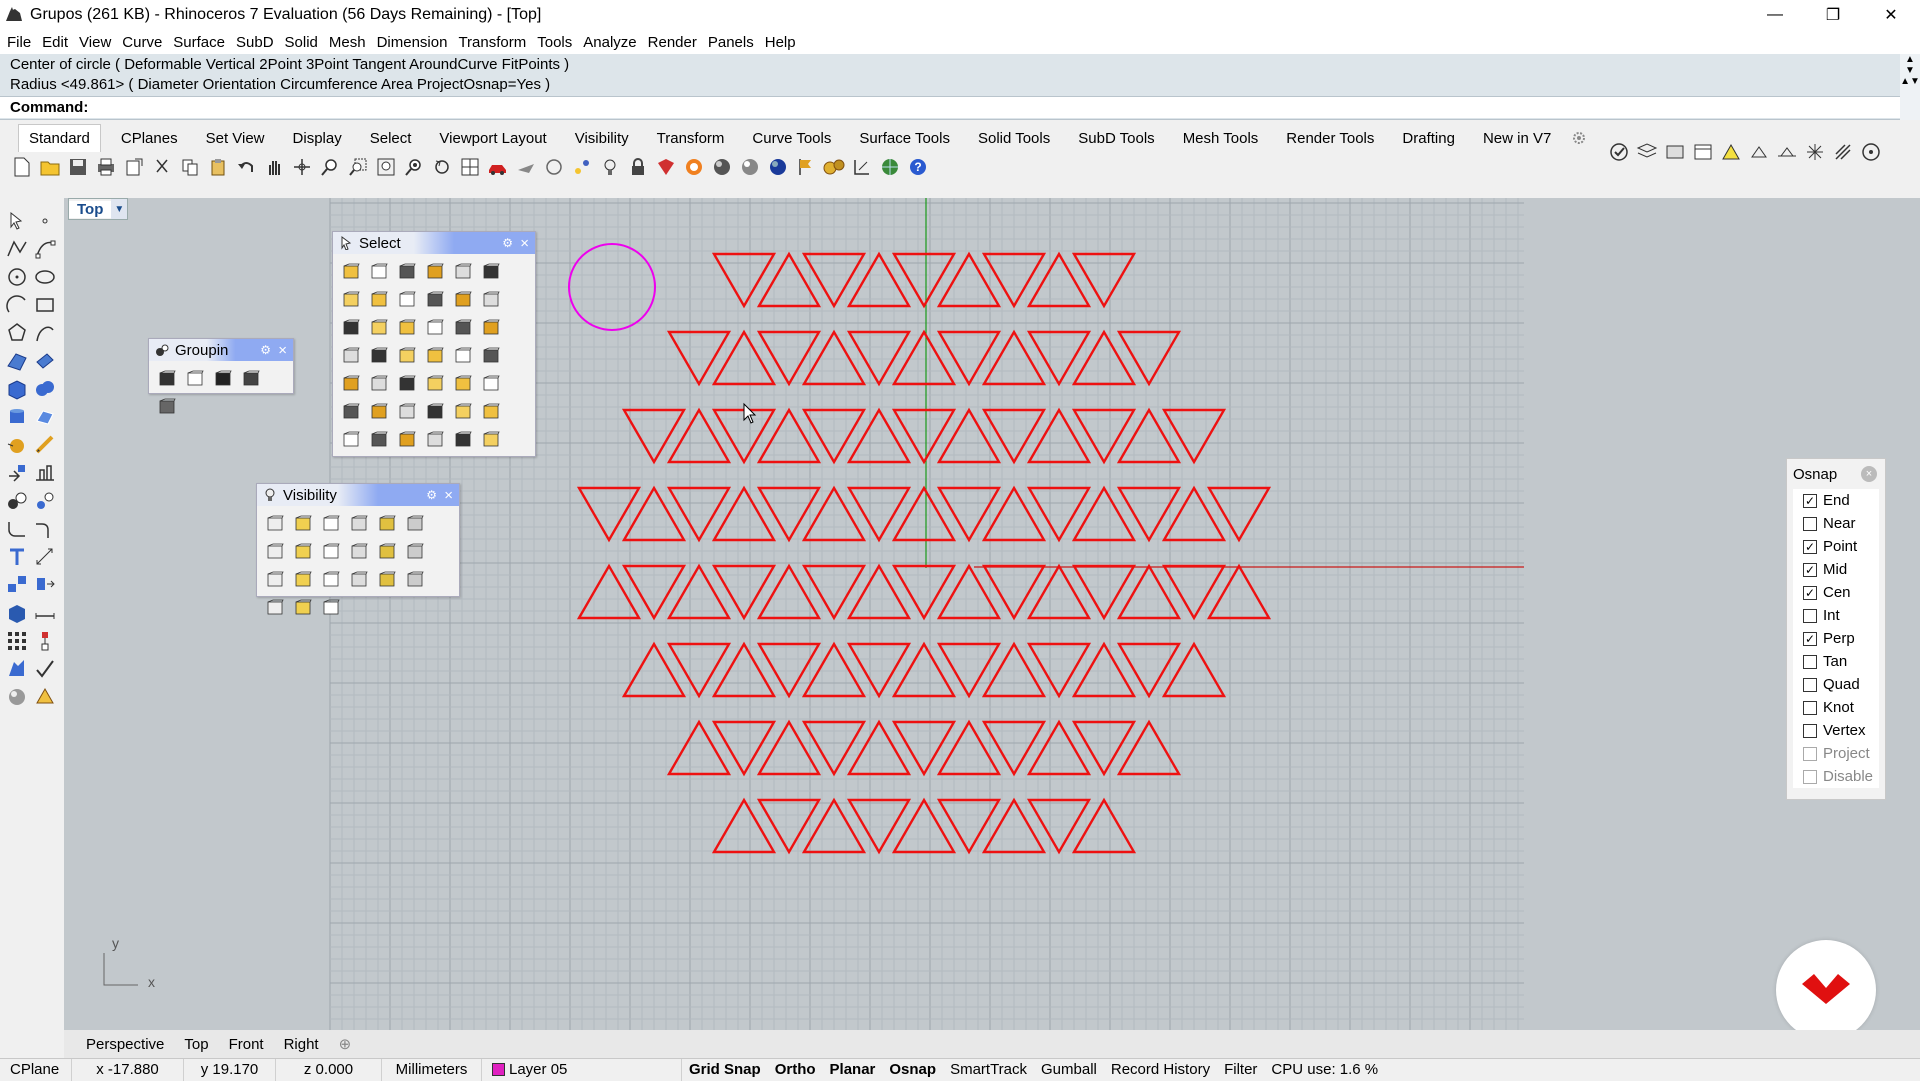  Describe the element at coordinates (221, 350) in the screenshot. I see `grouping-toolbar-header: Groupin ⚙ ×` at that location.